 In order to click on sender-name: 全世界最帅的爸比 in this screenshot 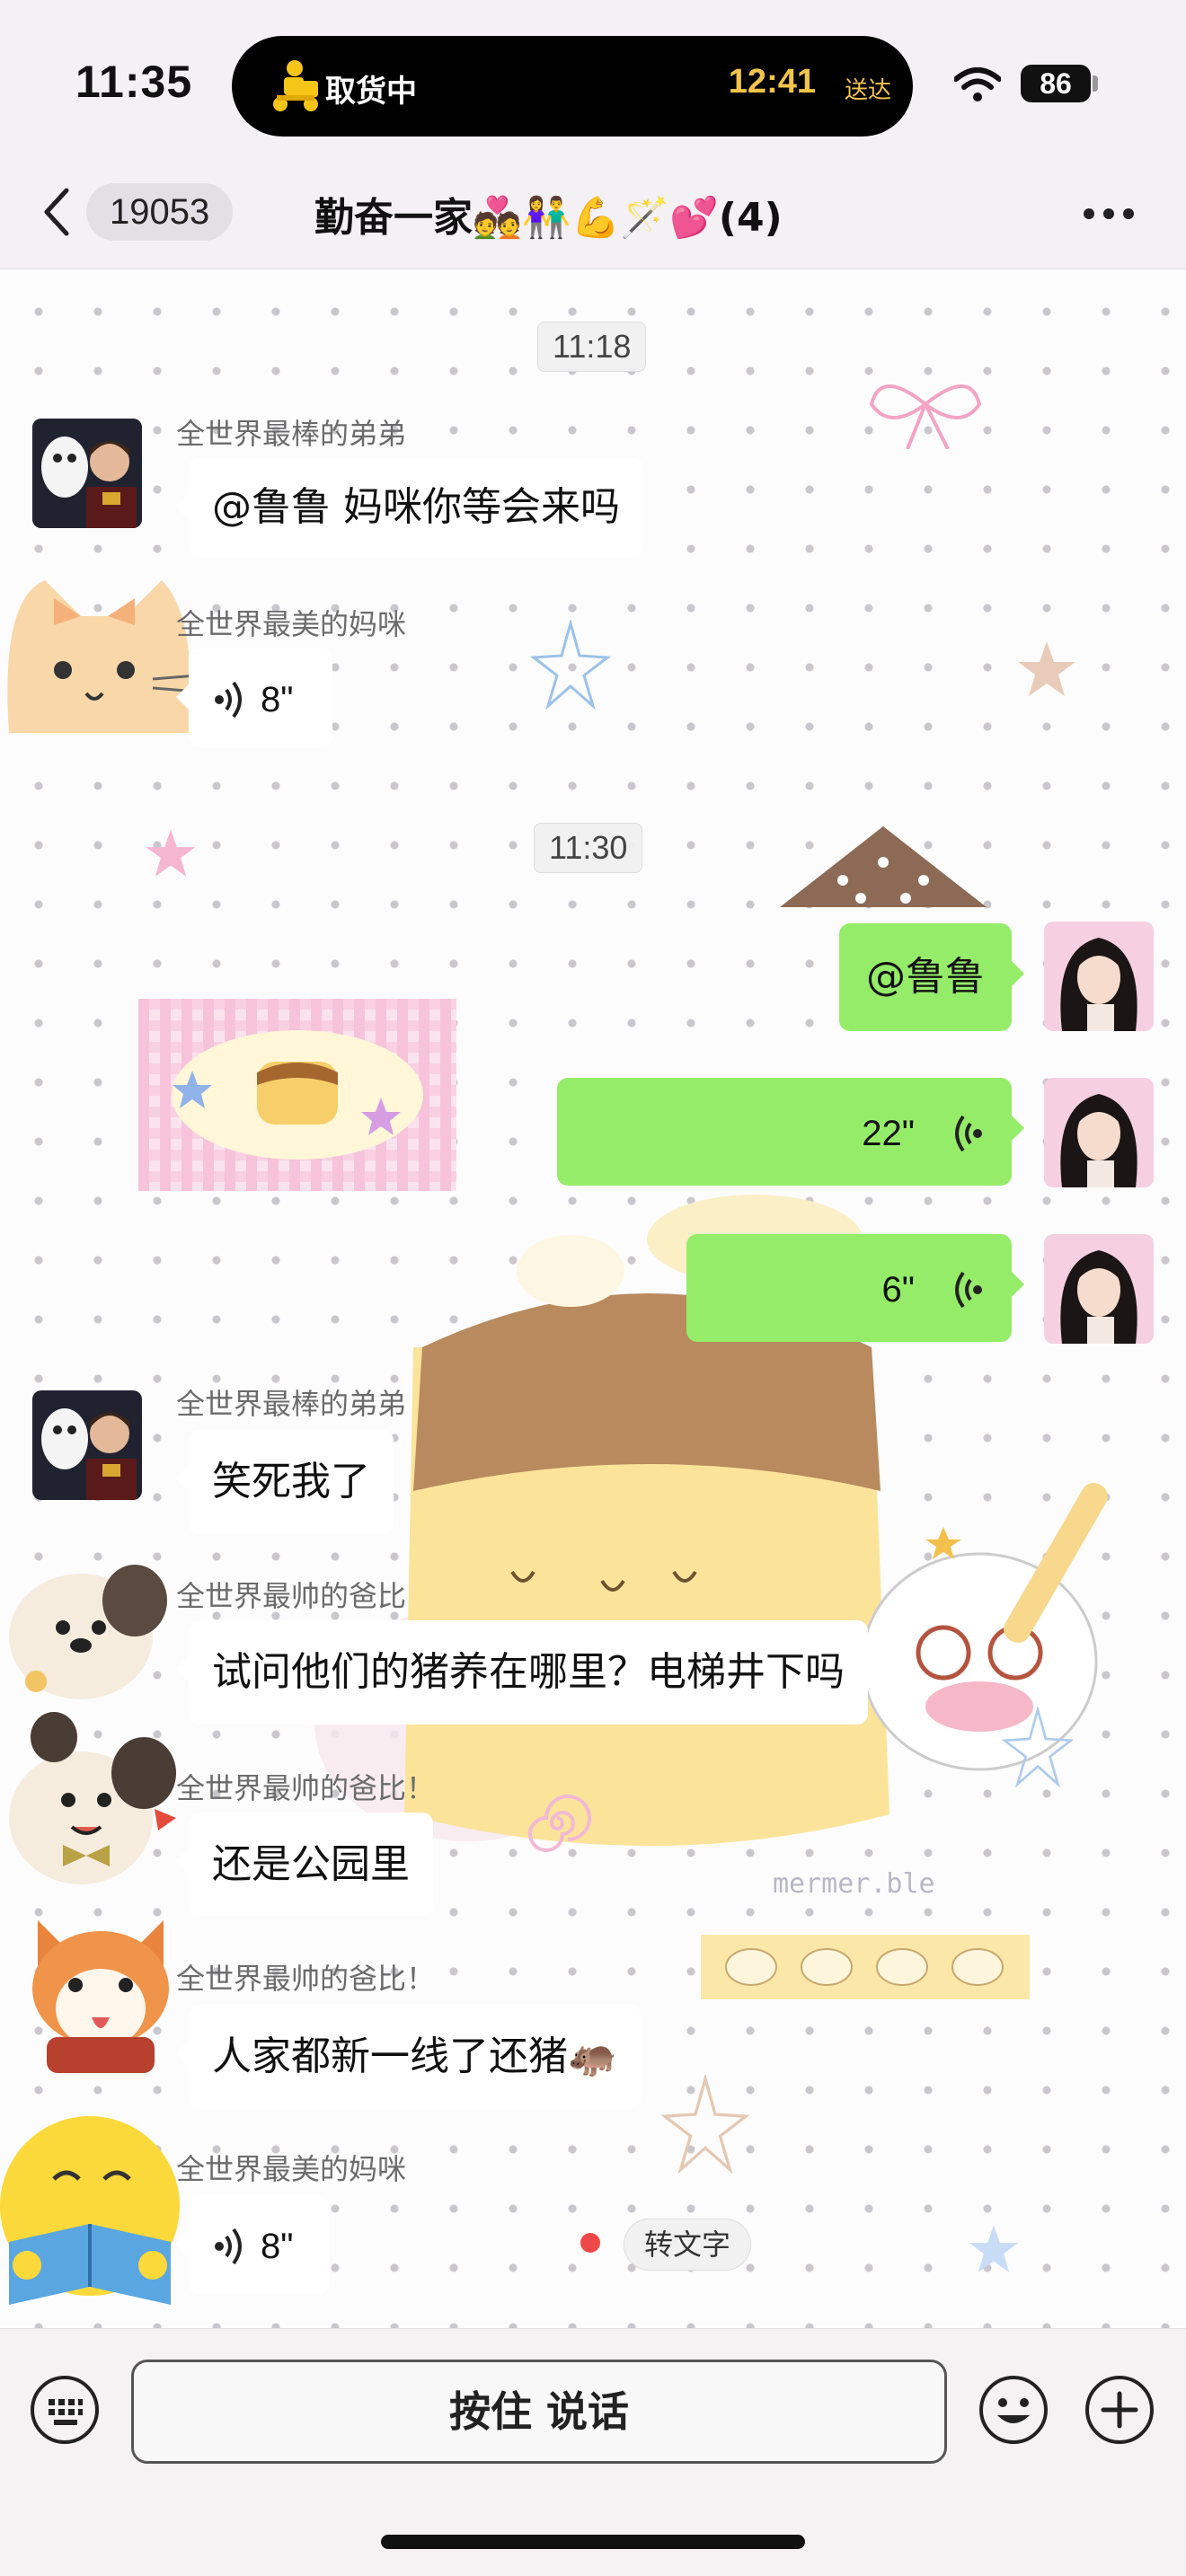, I will do `click(291, 1596)`.